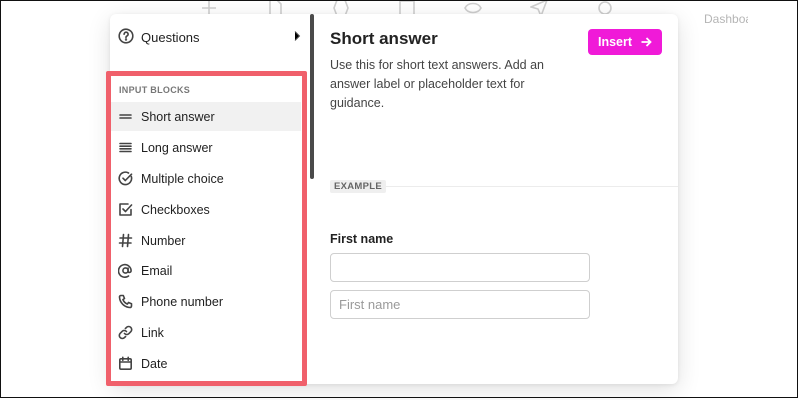  I want to click on questions-label: Questions, so click(170, 37).